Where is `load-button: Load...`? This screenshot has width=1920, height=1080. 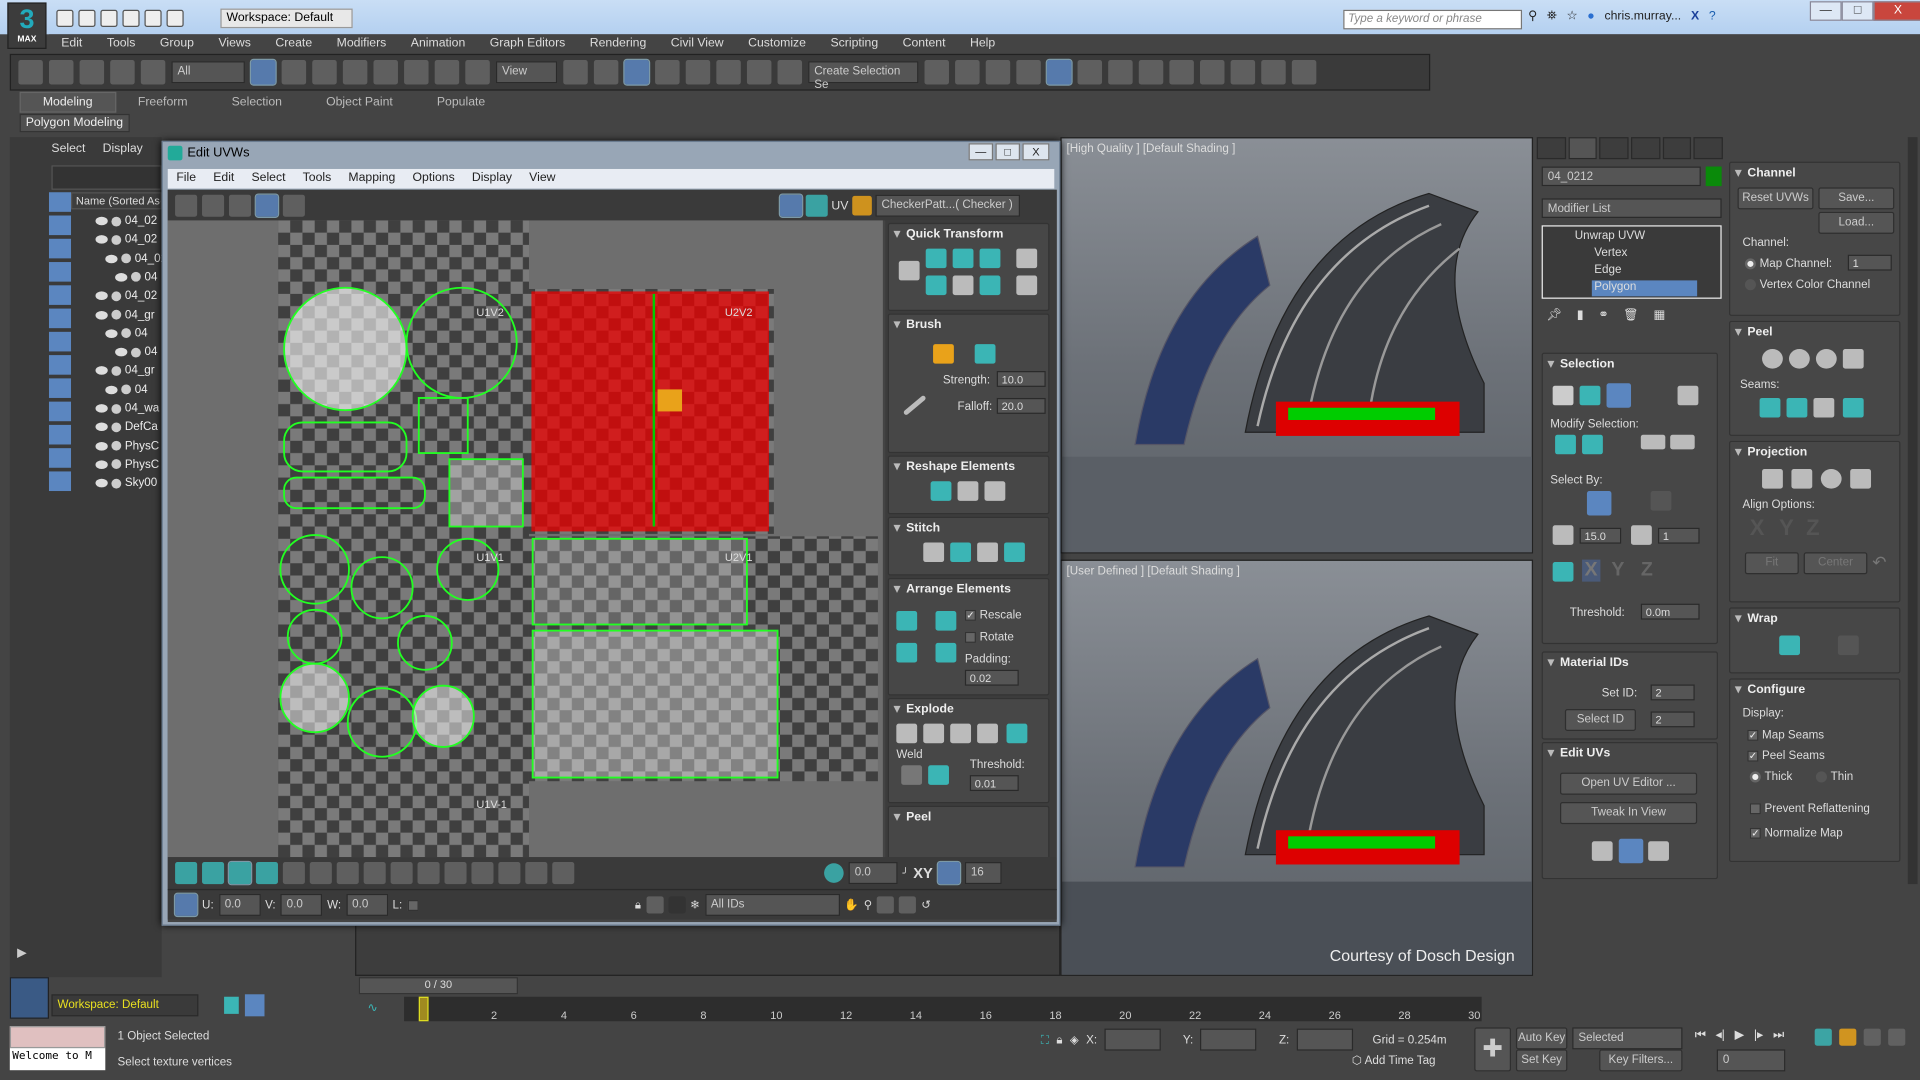 load-button: Load... is located at coordinates (1856, 222).